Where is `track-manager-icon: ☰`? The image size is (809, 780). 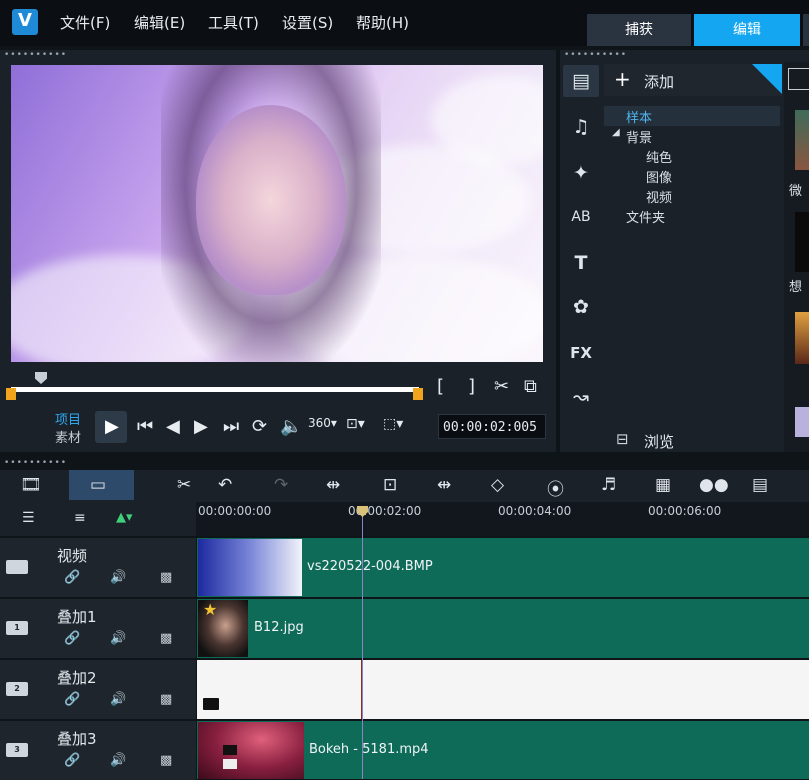
track-manager-icon: ☰ is located at coordinates (28, 518).